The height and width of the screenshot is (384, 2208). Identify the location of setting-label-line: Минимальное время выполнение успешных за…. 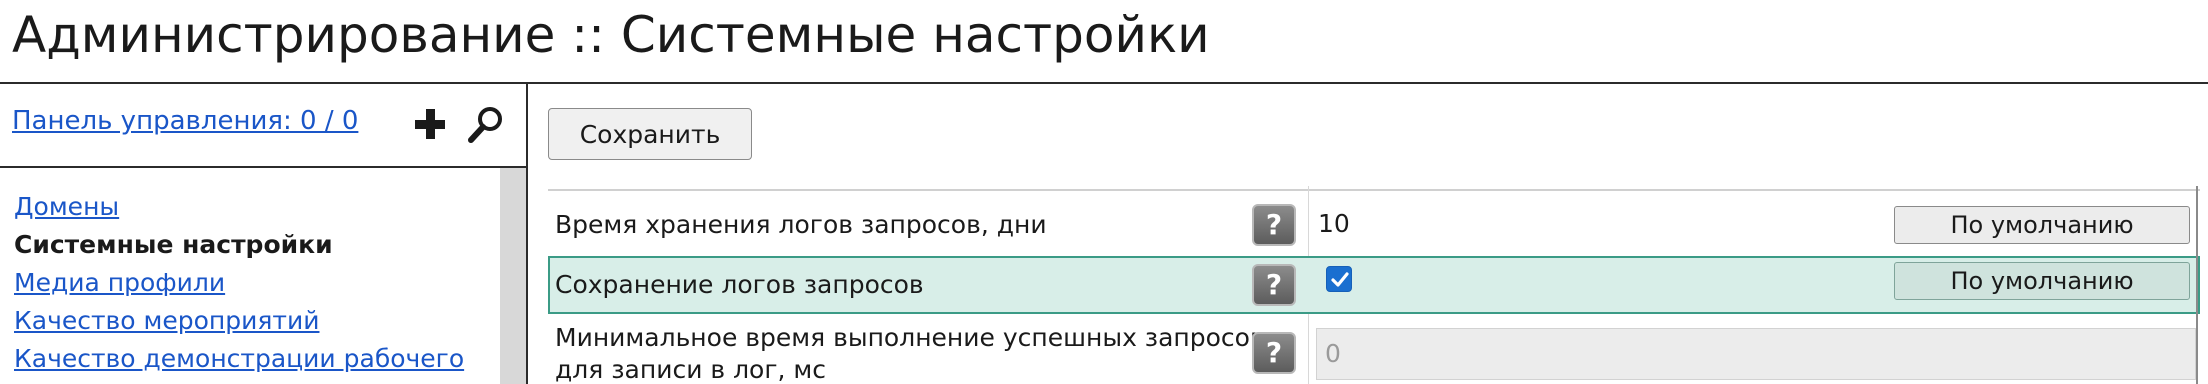
(910, 337).